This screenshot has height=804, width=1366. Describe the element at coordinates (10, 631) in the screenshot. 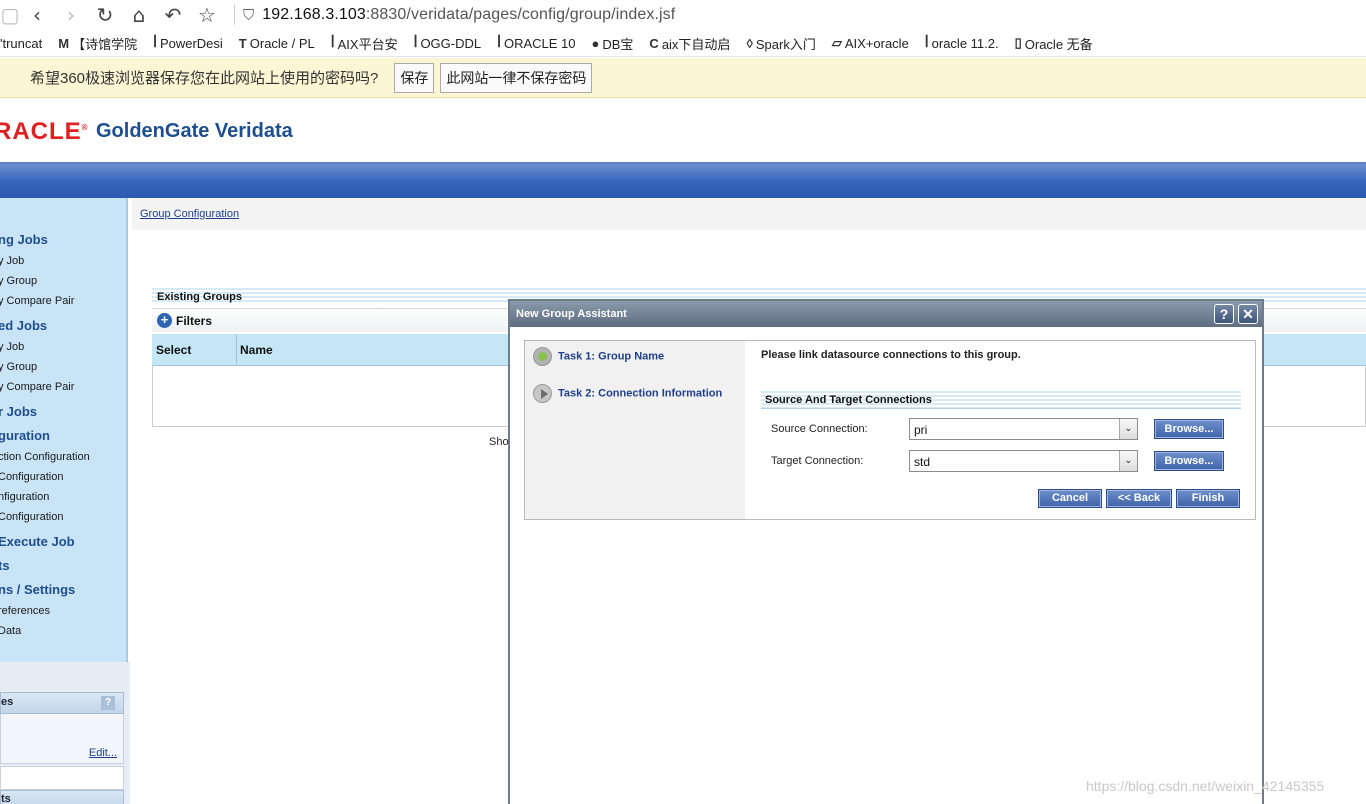

I see `nav-item: Data` at that location.